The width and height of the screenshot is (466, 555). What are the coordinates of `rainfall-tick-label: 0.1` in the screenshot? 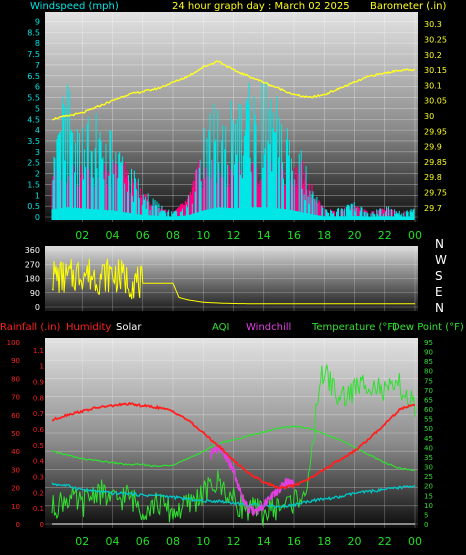 It's located at (38, 509).